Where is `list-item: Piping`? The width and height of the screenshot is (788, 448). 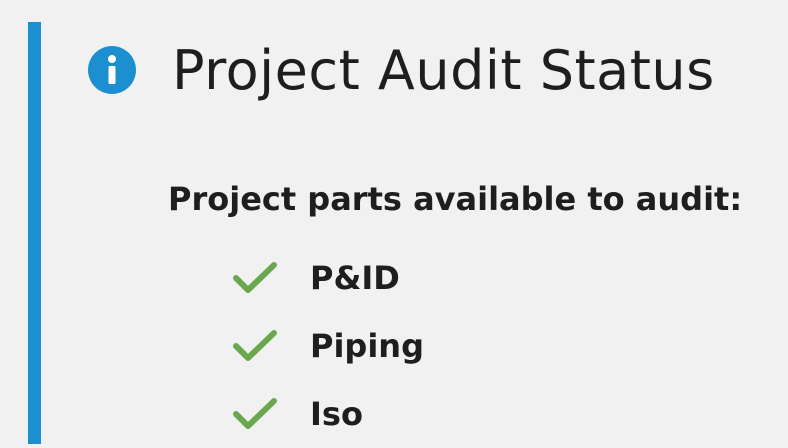
list-item: Piping is located at coordinates (328, 346).